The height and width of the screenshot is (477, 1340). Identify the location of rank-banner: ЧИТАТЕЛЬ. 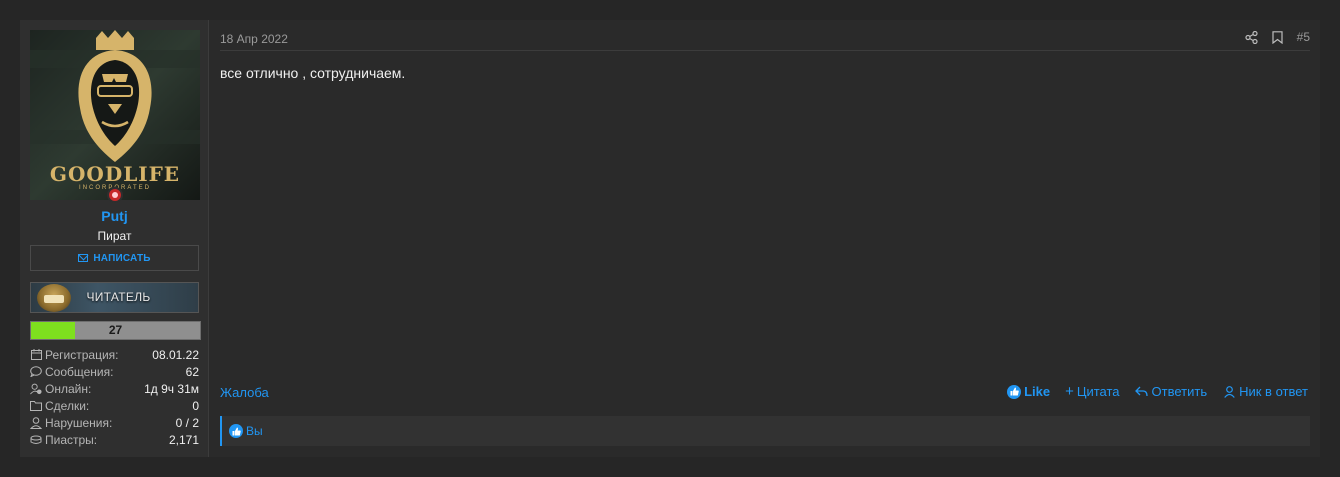
(114, 297).